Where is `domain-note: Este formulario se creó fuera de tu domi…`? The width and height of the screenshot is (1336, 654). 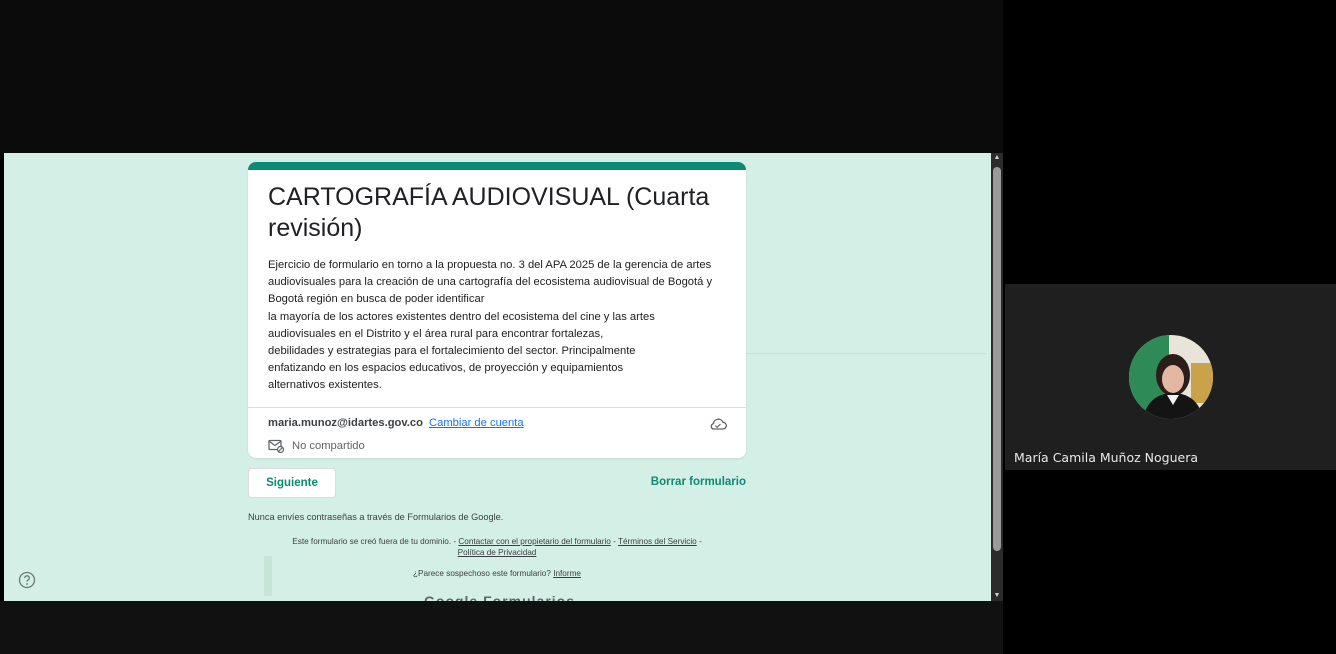
domain-note: Este formulario se creó fuera de tu domi… is located at coordinates (374, 541).